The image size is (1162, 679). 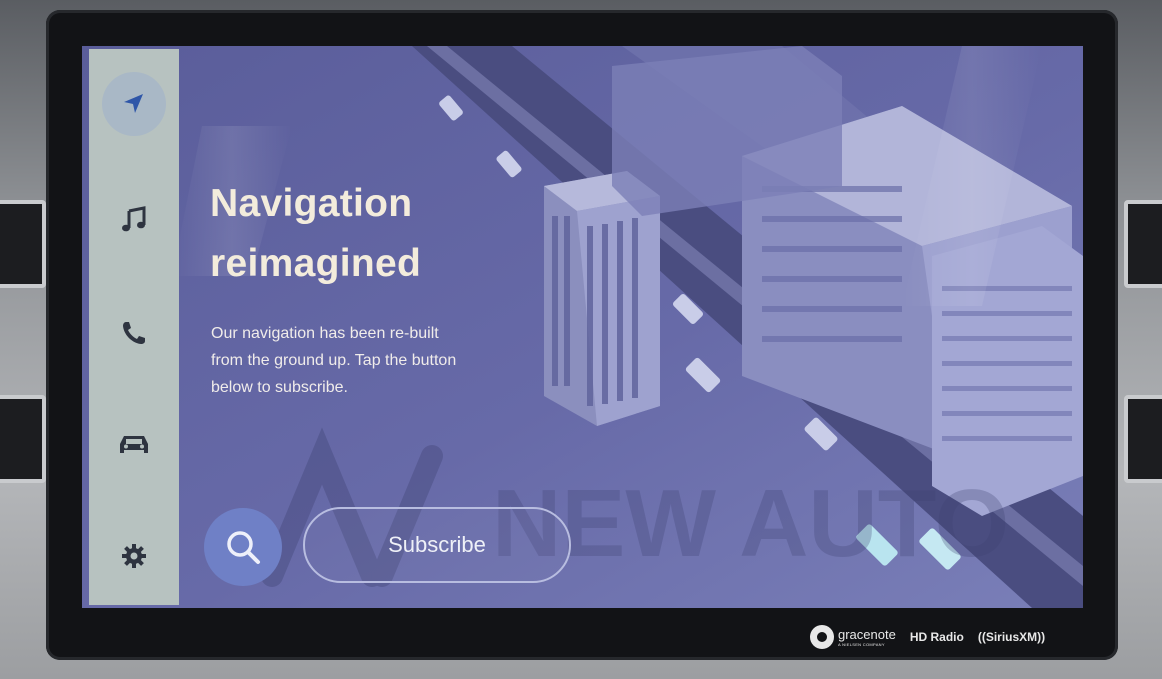 I want to click on sidebar, so click(x=134, y=327).